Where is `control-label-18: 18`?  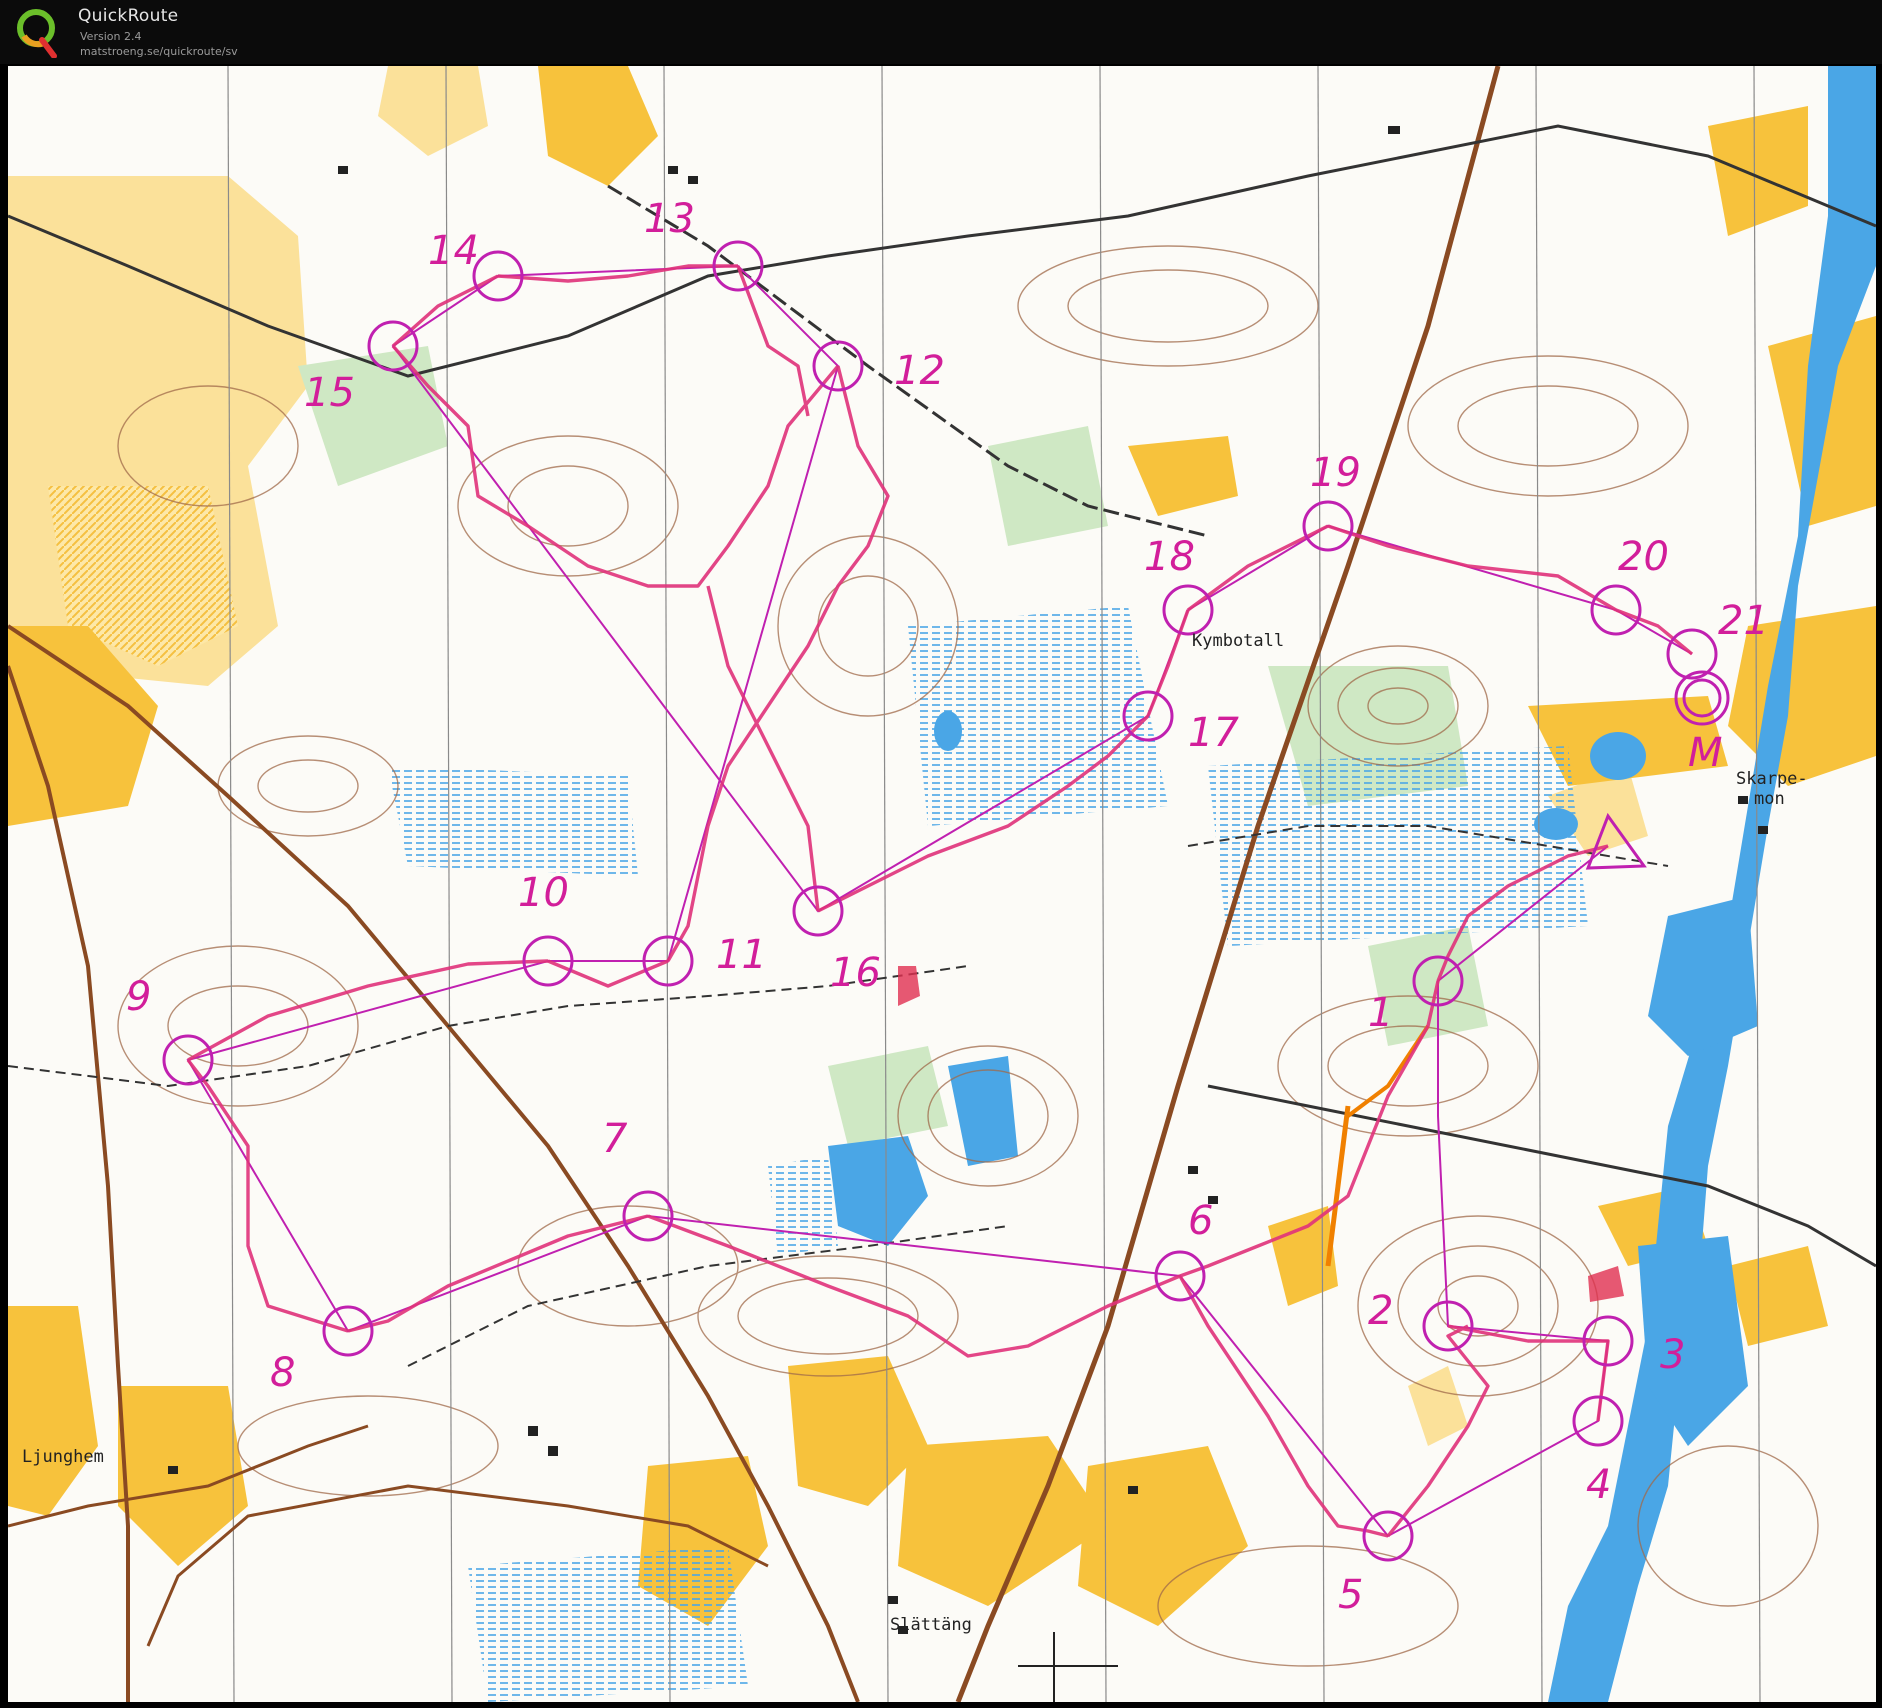
control-label-18: 18 is located at coordinates (1169, 557).